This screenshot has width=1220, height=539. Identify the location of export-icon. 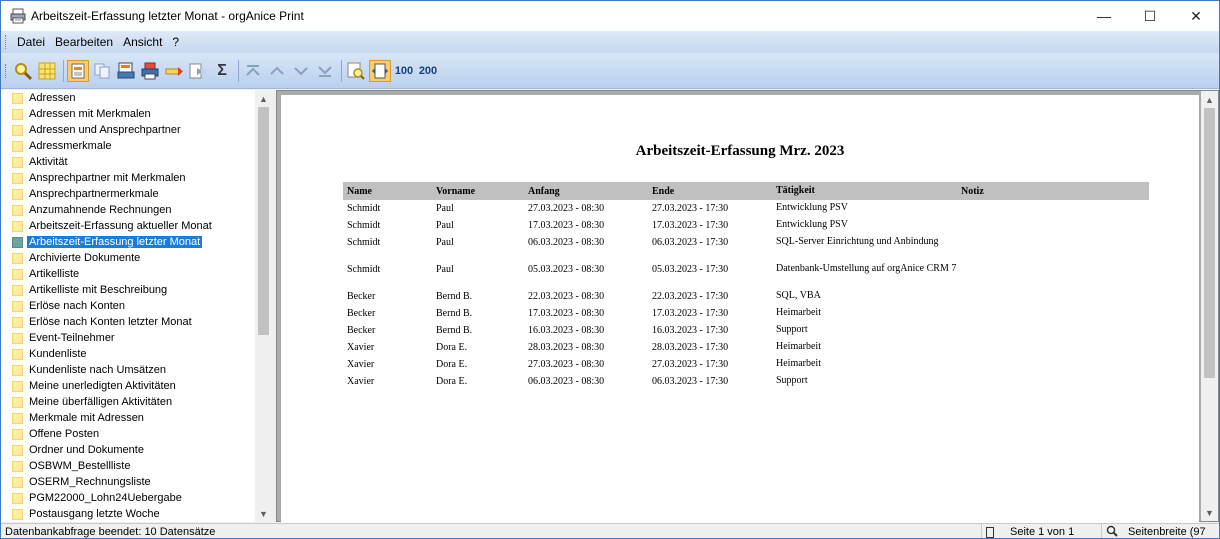
(174, 71).